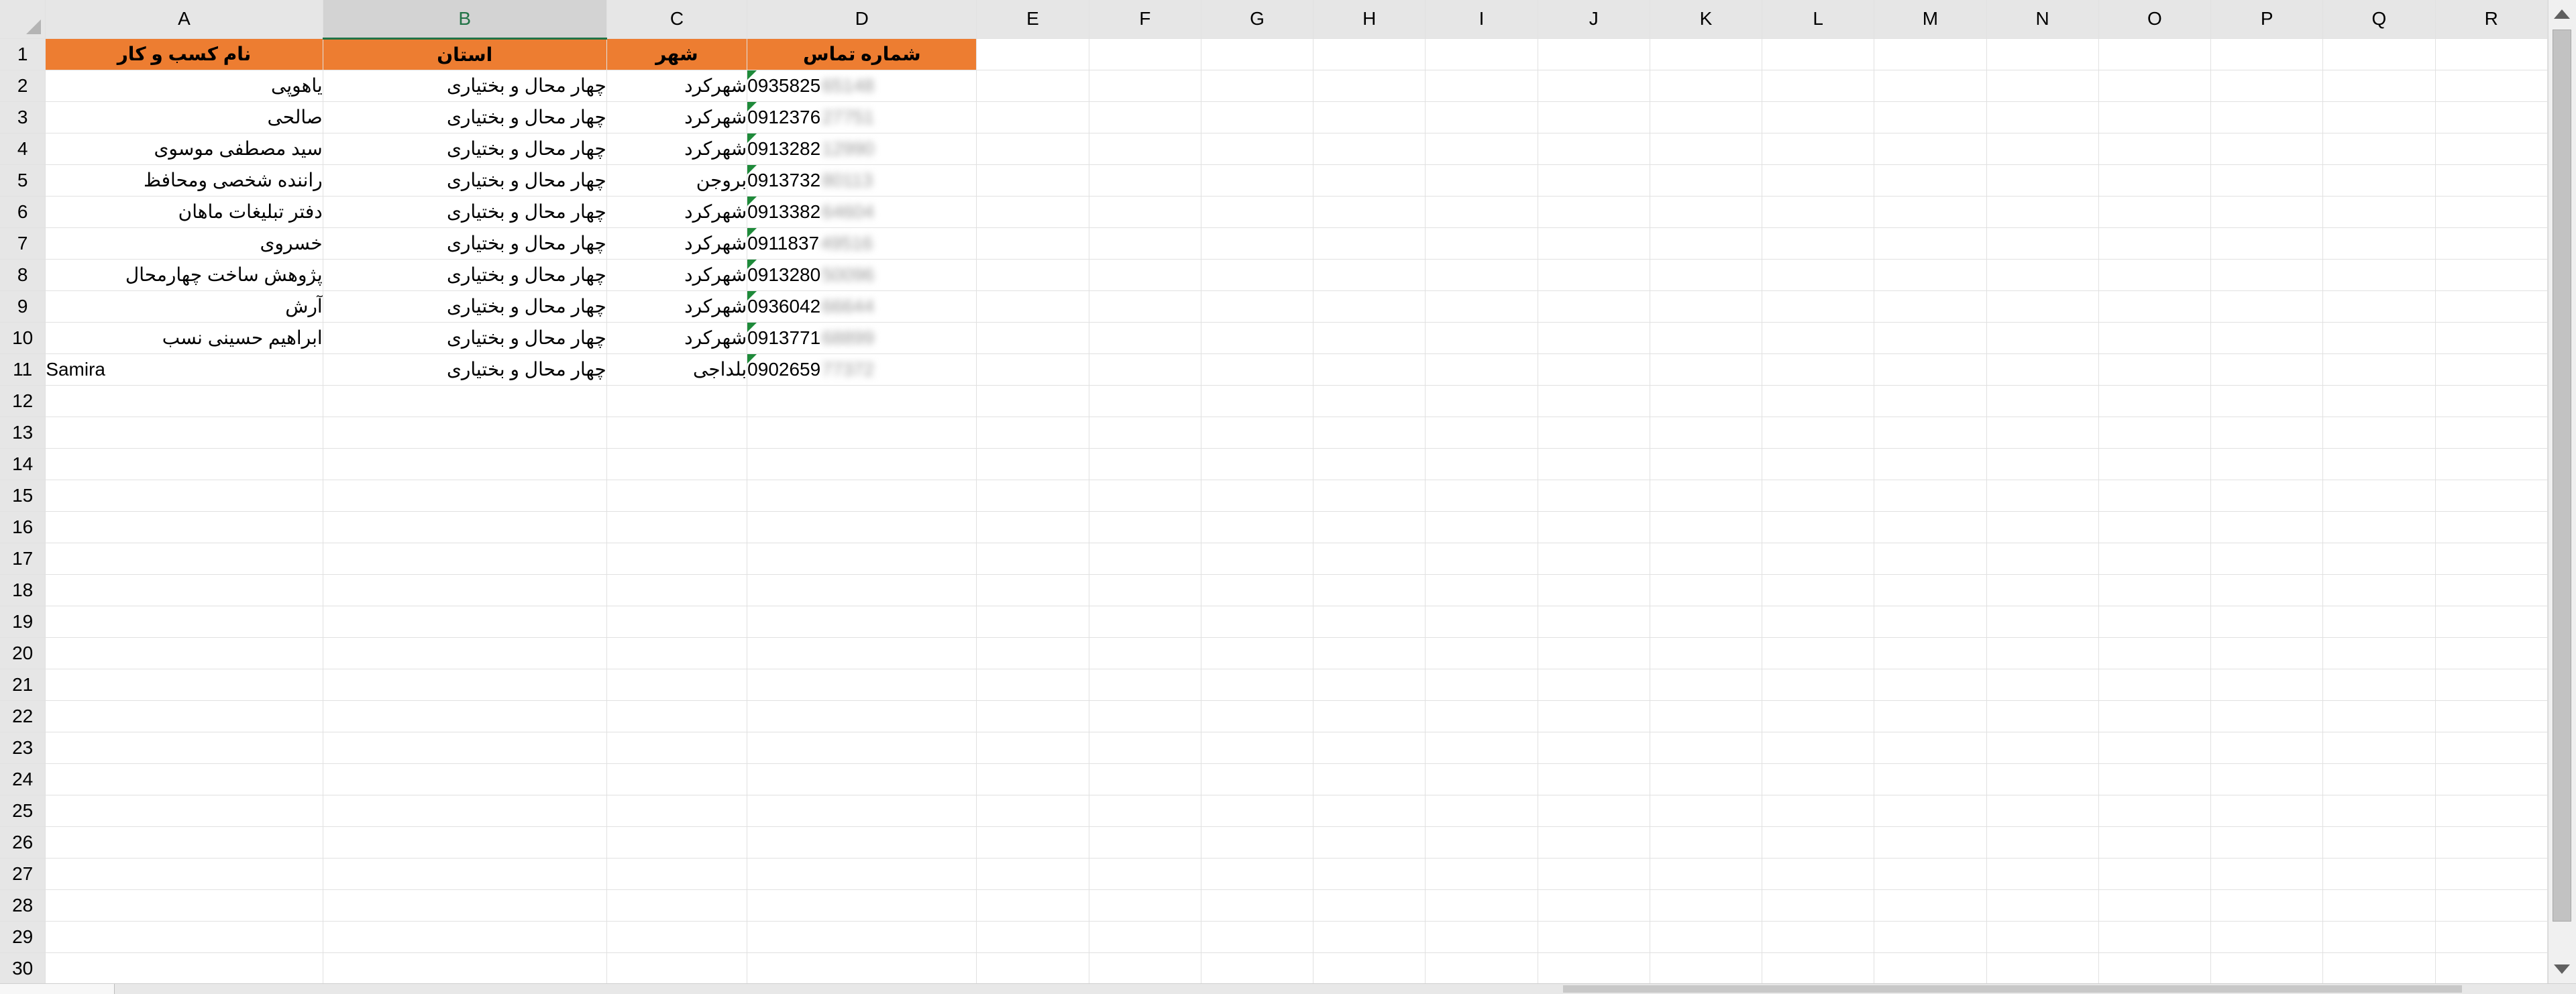 The width and height of the screenshot is (2576, 994). What do you see at coordinates (23, 338) in the screenshot?
I see `row-header: 10` at bounding box center [23, 338].